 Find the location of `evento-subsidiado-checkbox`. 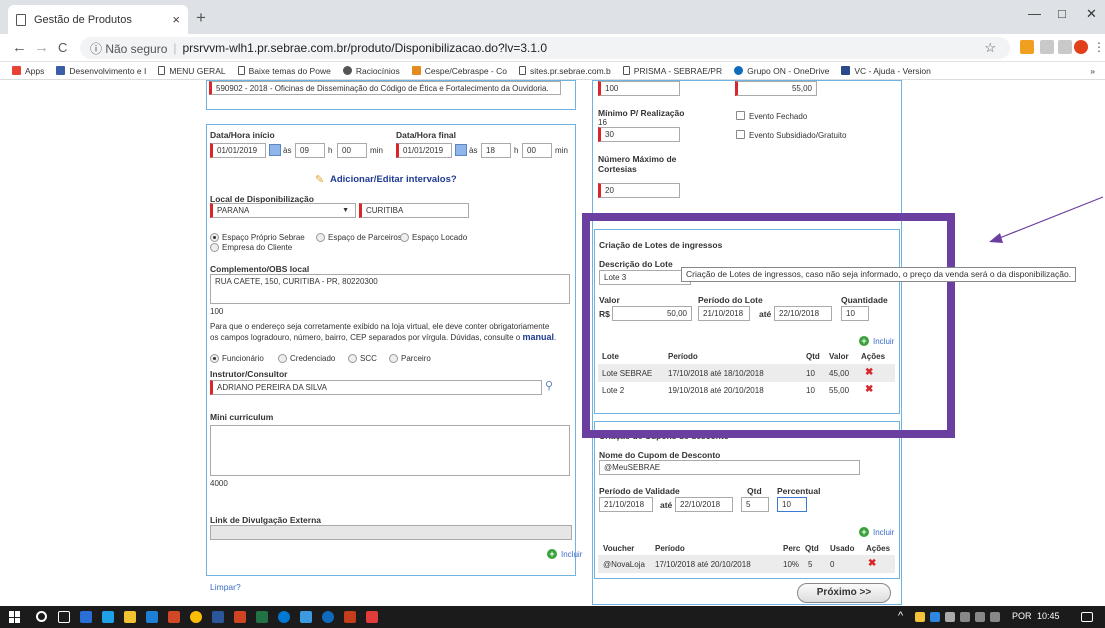

evento-subsidiado-checkbox is located at coordinates (740, 134).